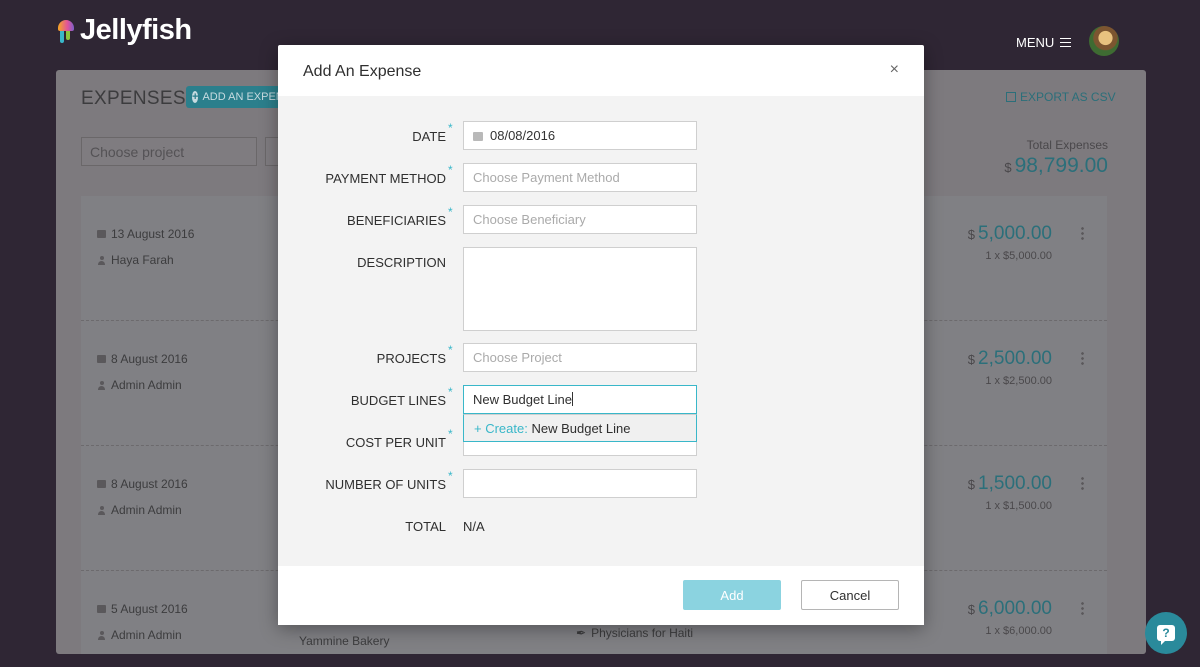 Image resolution: width=1200 pixels, height=667 pixels. Describe the element at coordinates (429, 136) in the screenshot. I see `date-label: DATE` at that location.